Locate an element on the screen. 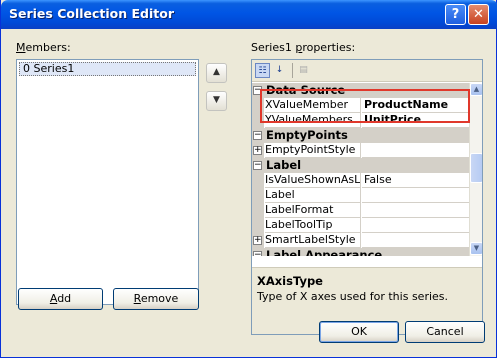 This screenshot has height=358, width=497. window-title: Series Collection Editor is located at coordinates (92, 13).